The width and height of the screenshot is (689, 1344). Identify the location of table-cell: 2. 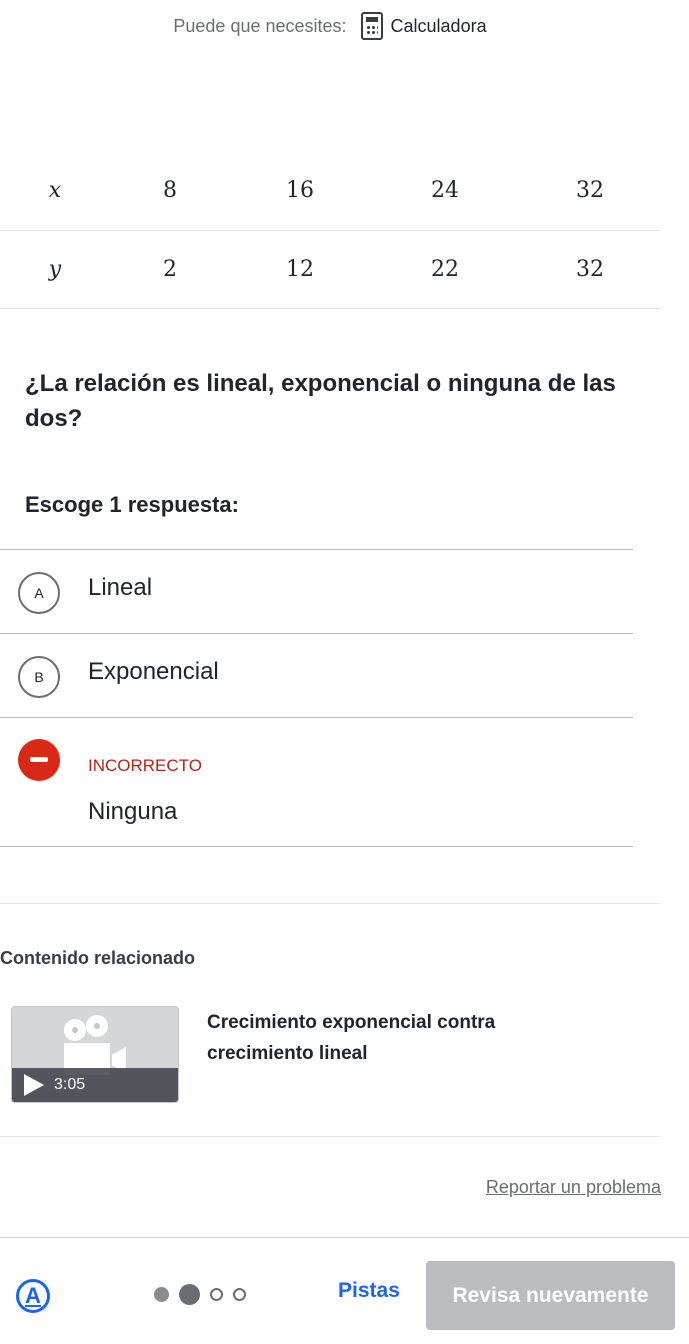
(170, 269).